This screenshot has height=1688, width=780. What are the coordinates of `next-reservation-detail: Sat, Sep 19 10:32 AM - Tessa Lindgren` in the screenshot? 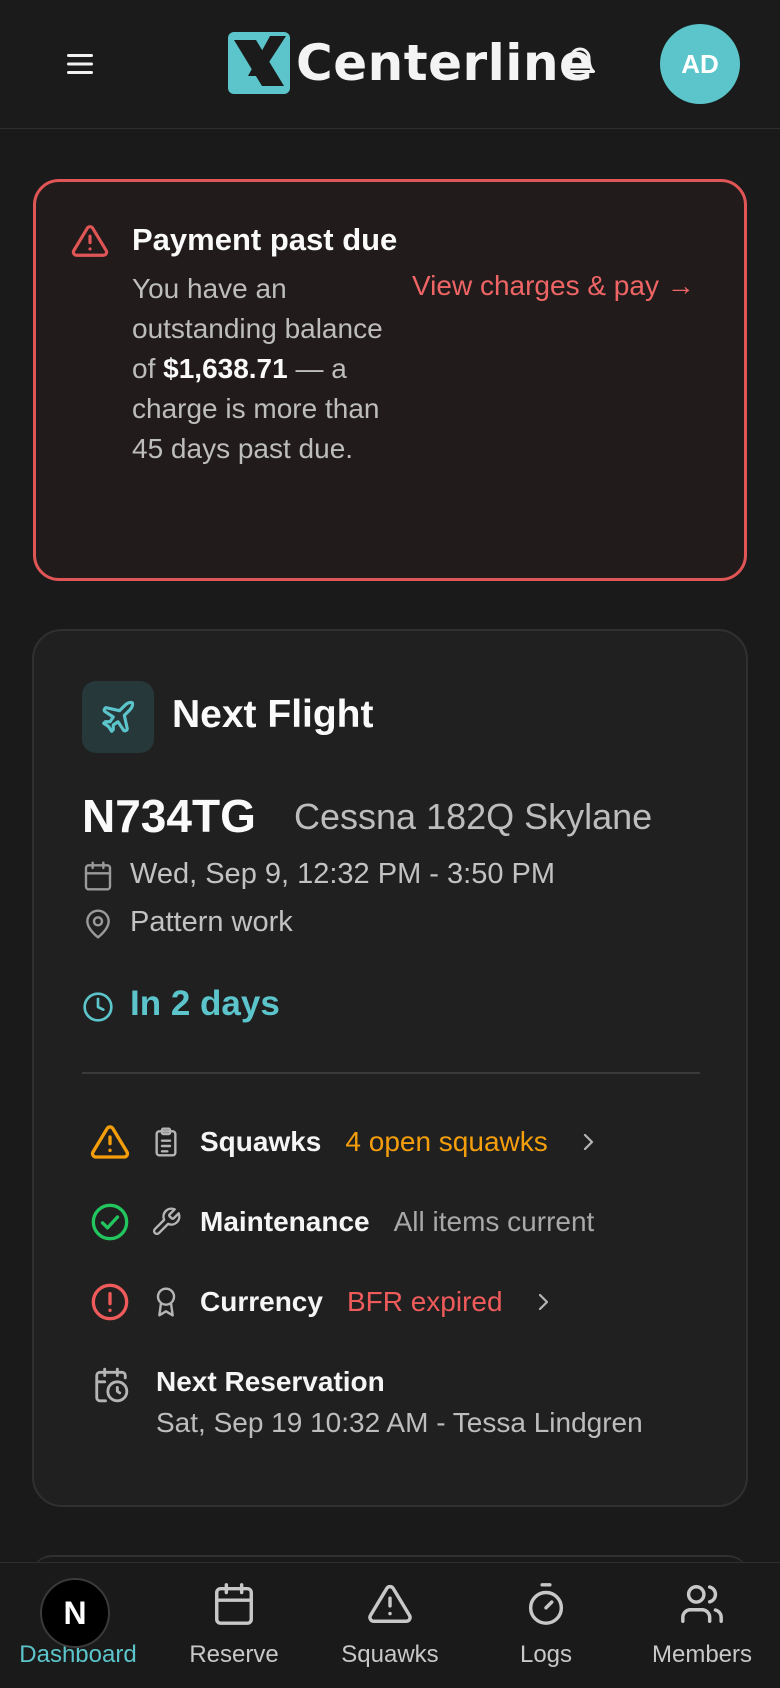 It's located at (399, 1422).